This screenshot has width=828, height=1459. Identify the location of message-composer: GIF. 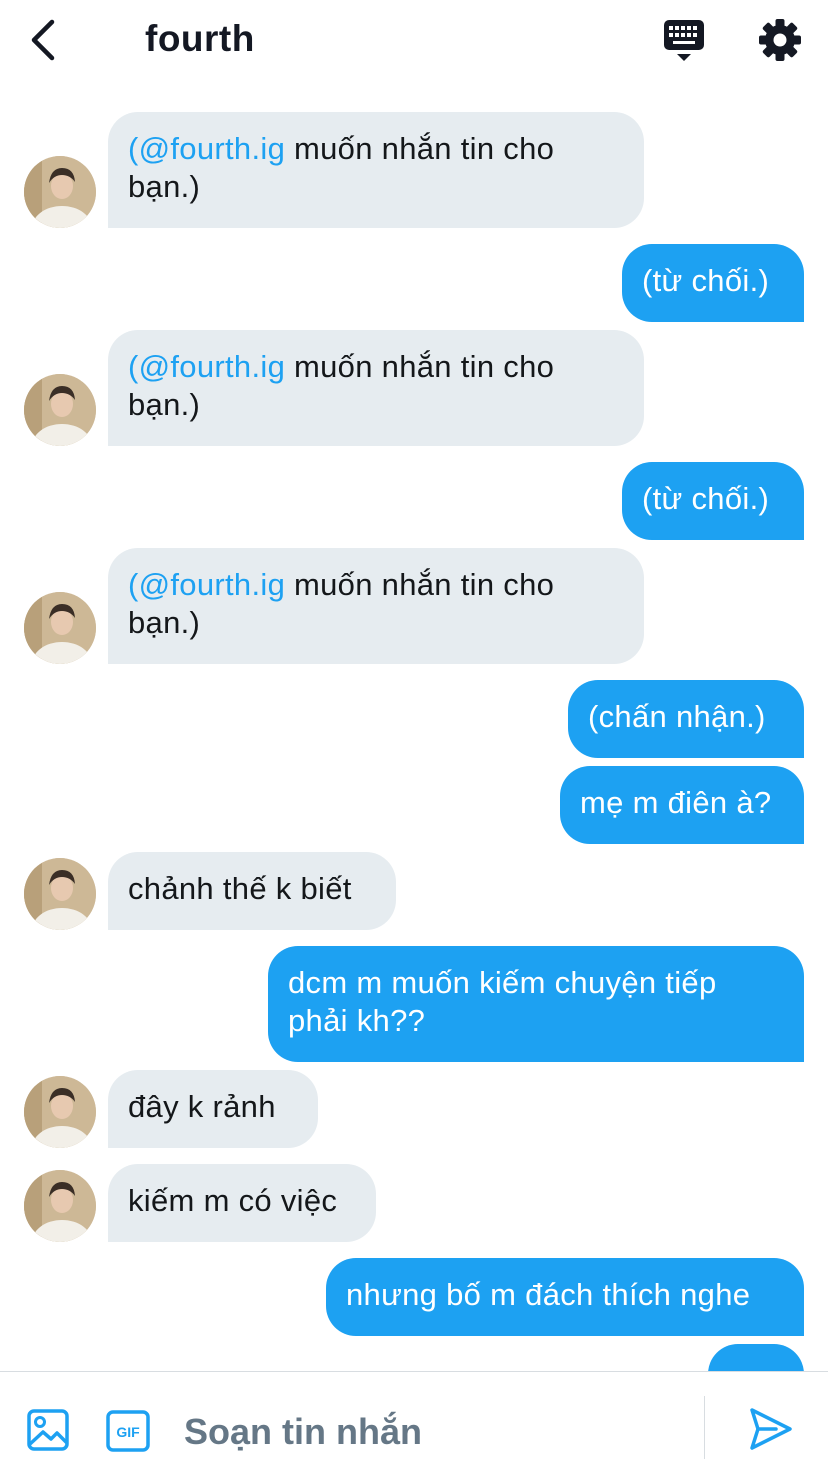
(414, 1415).